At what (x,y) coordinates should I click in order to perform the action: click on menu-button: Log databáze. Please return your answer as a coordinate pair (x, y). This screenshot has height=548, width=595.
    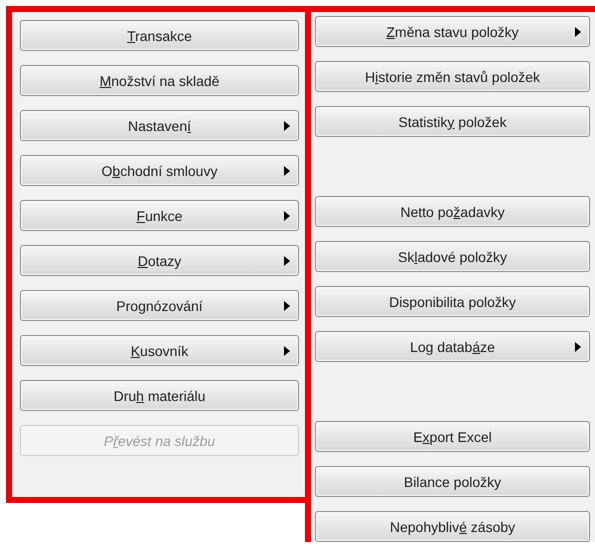
    Looking at the image, I should click on (452, 346).